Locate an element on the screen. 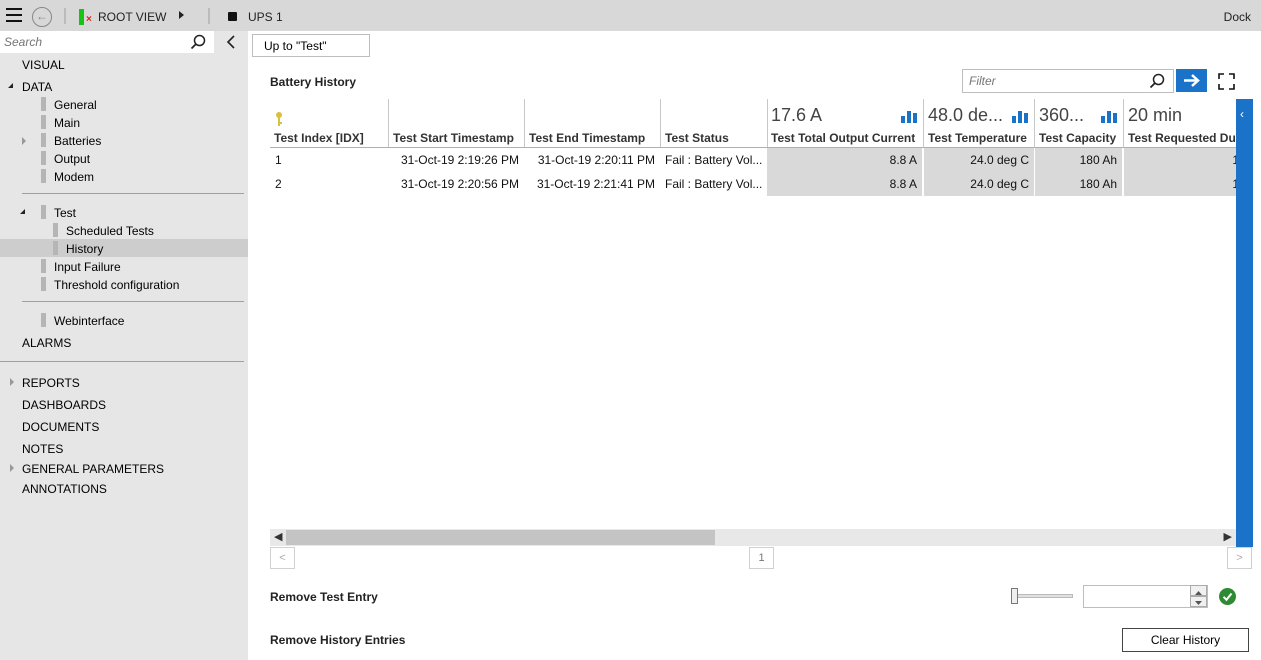 Image resolution: width=1261 pixels, height=660 pixels. root-view-status-icon is located at coordinates (81, 17).